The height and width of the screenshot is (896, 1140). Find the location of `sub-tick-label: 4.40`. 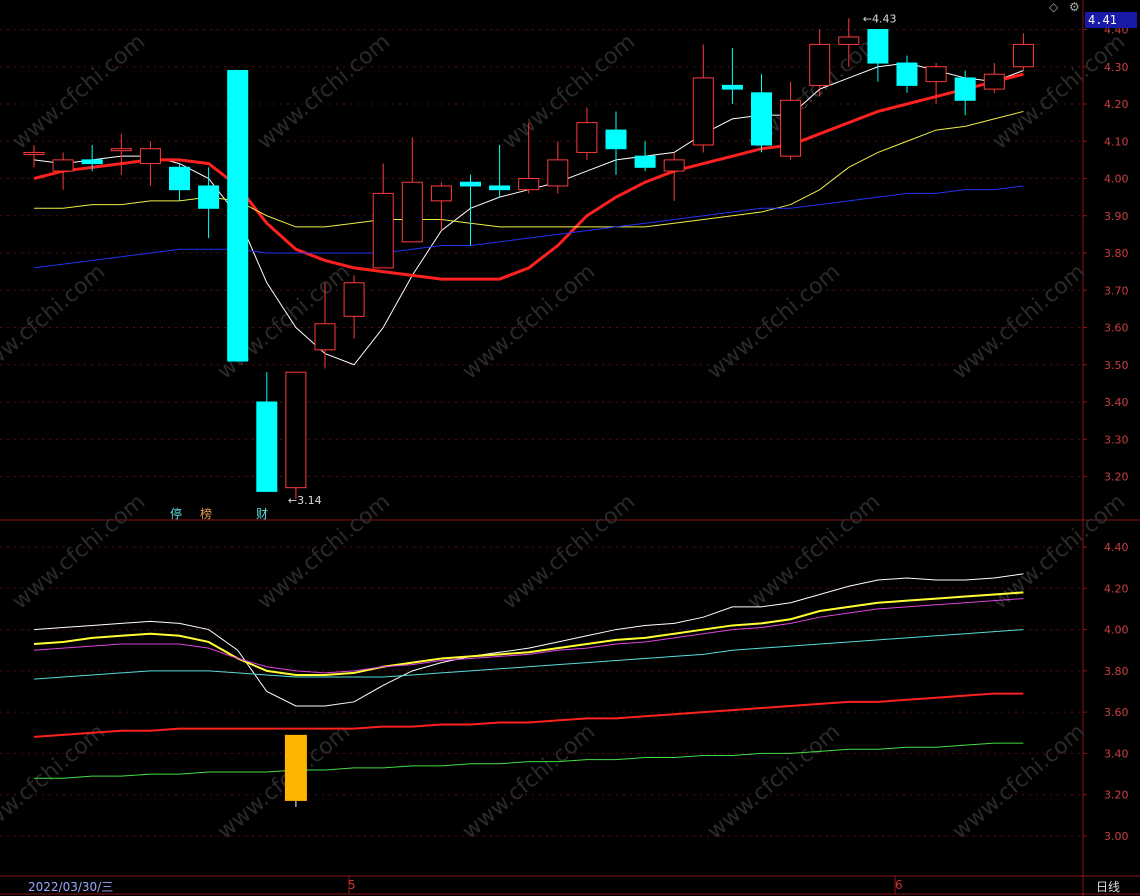

sub-tick-label: 4.40 is located at coordinates (1116, 547).